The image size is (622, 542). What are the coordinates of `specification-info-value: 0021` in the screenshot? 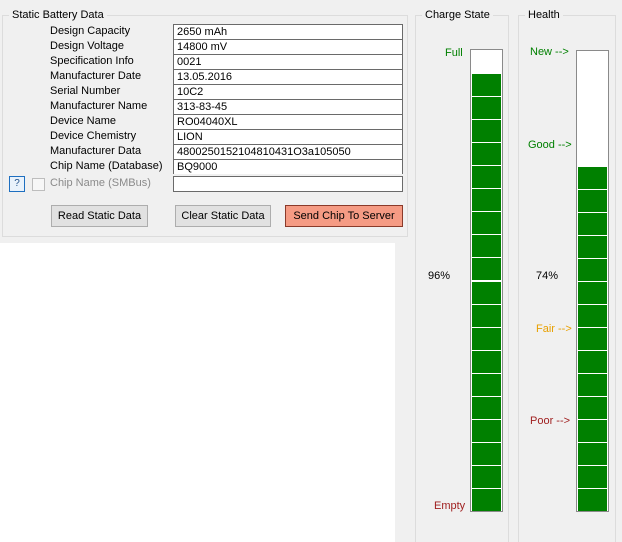 It's located at (288, 61).